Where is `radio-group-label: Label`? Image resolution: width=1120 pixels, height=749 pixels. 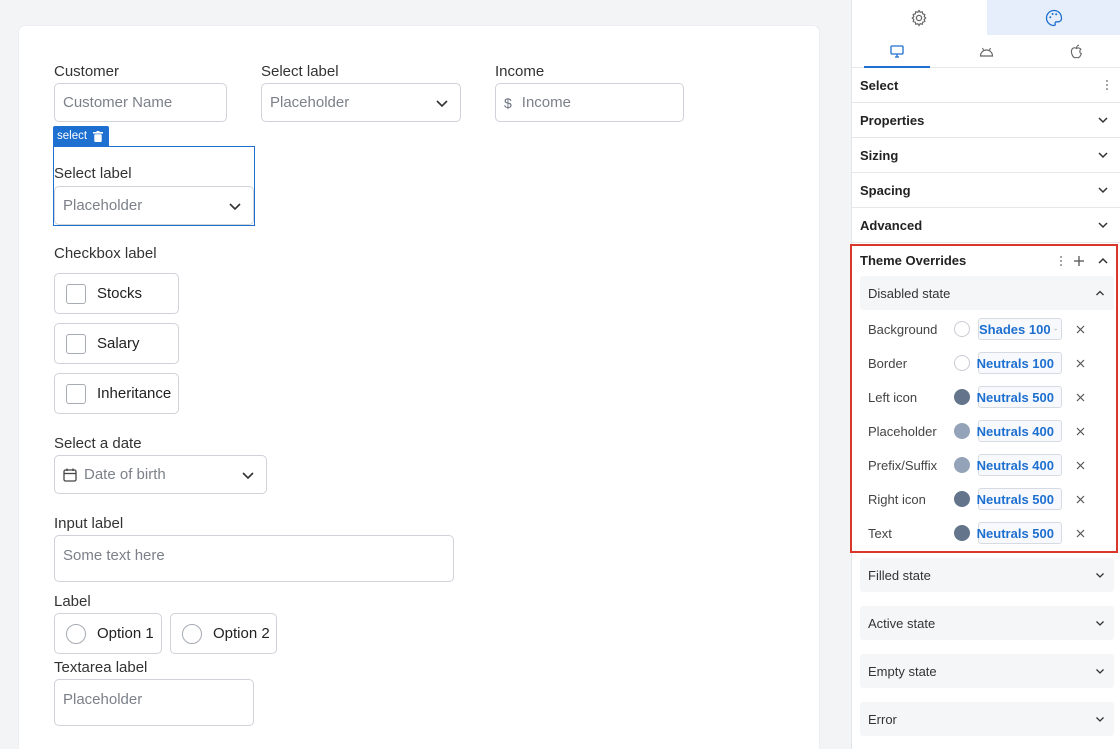
radio-group-label: Label is located at coordinates (72, 601).